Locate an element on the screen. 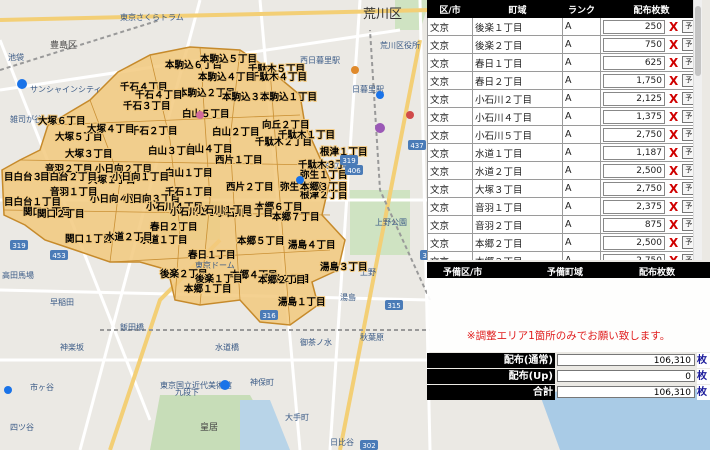  region-label: 千石２丁目 is located at coordinates (154, 131).